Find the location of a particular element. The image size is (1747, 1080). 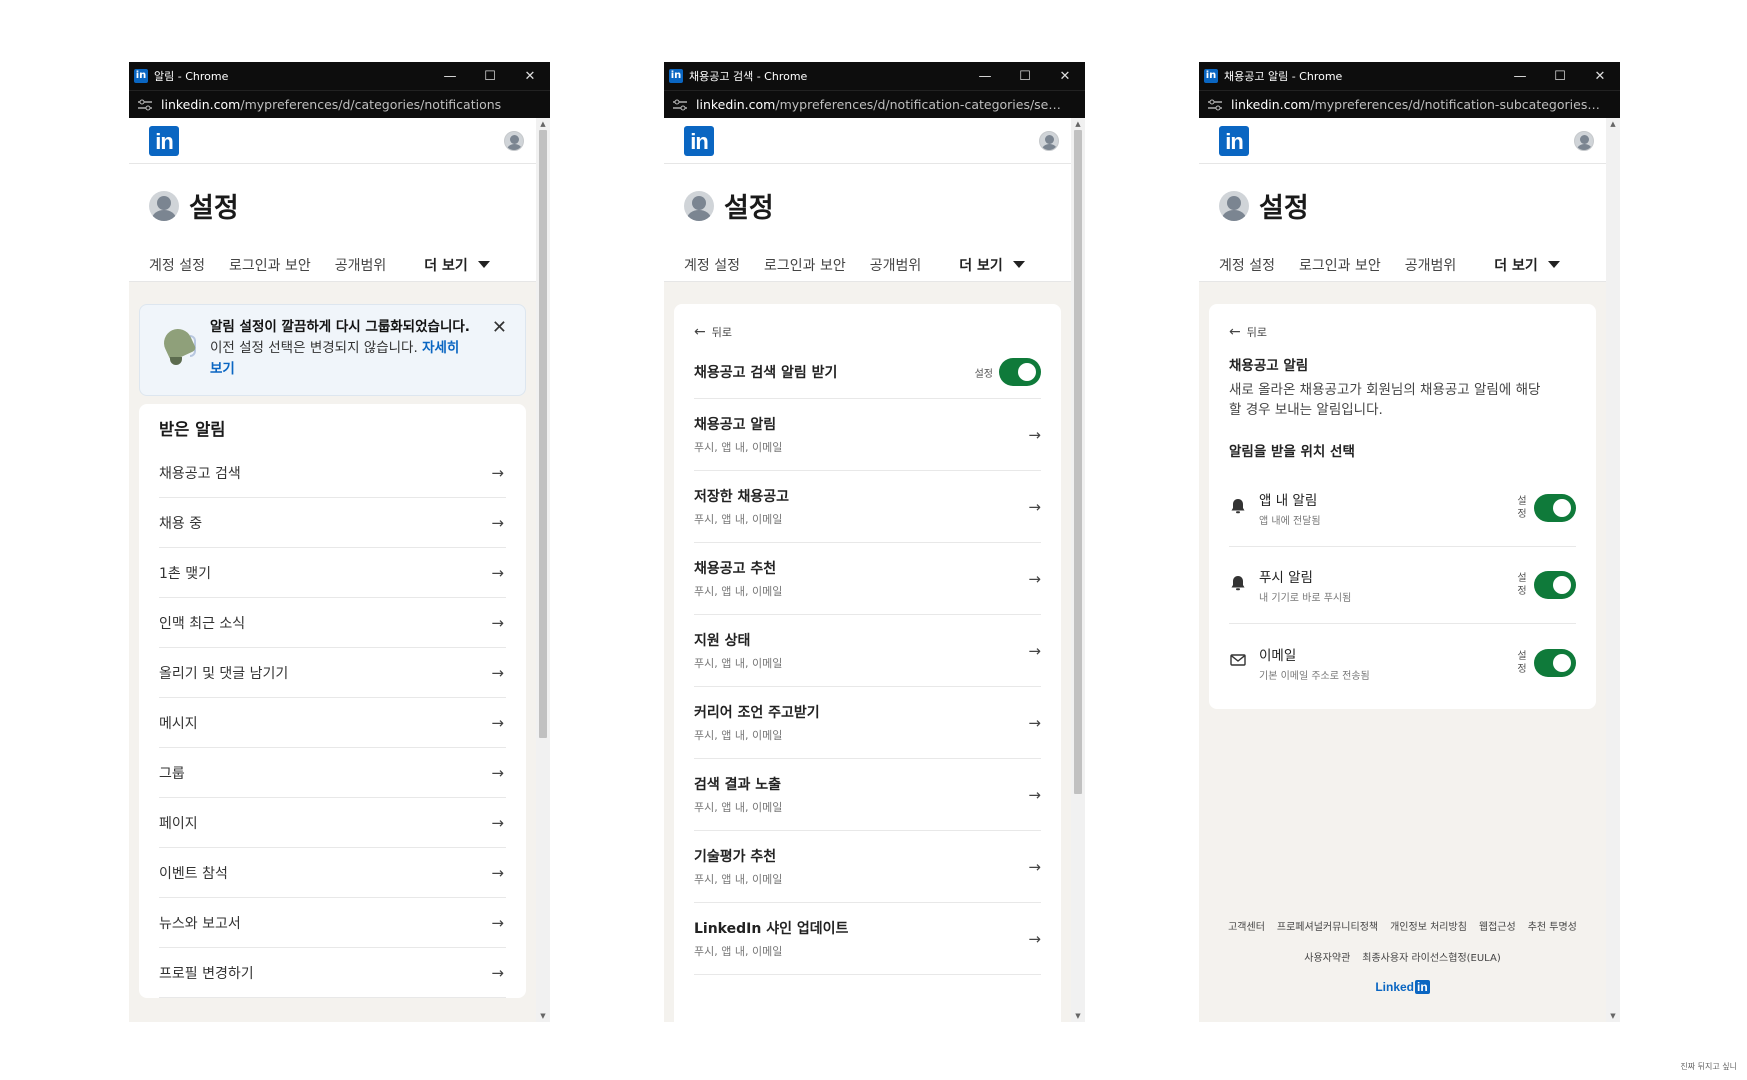

list-item: 페이지 → is located at coordinates (332, 823).